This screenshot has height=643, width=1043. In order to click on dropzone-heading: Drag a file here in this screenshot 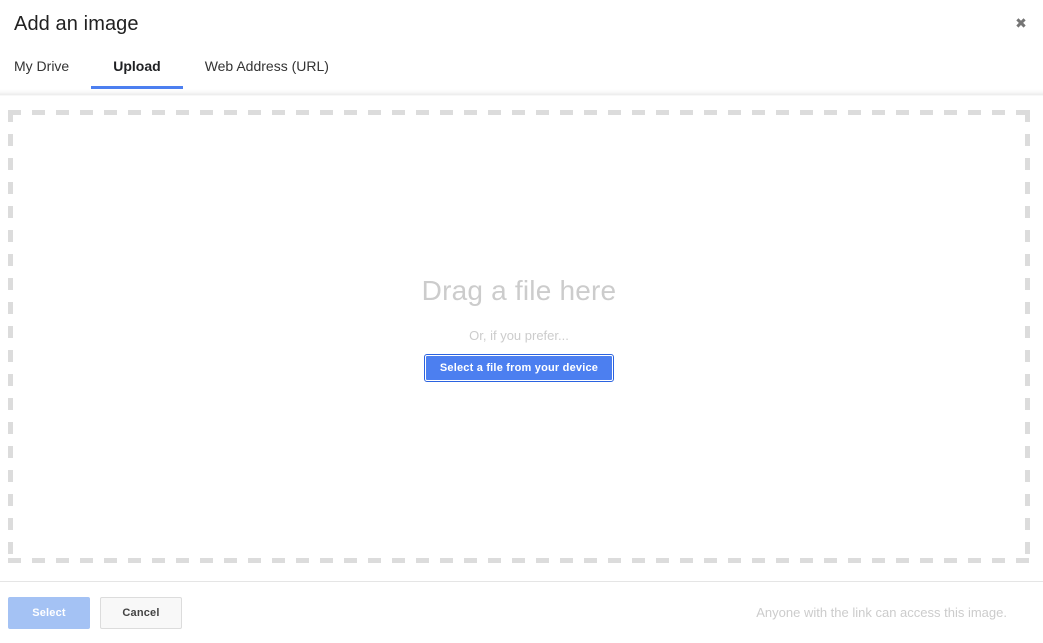, I will do `click(519, 290)`.